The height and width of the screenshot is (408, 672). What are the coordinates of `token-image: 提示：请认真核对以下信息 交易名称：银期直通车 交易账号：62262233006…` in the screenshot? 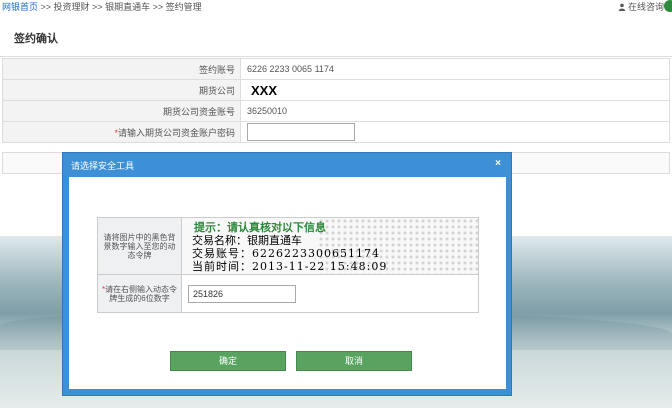 It's located at (330, 246).